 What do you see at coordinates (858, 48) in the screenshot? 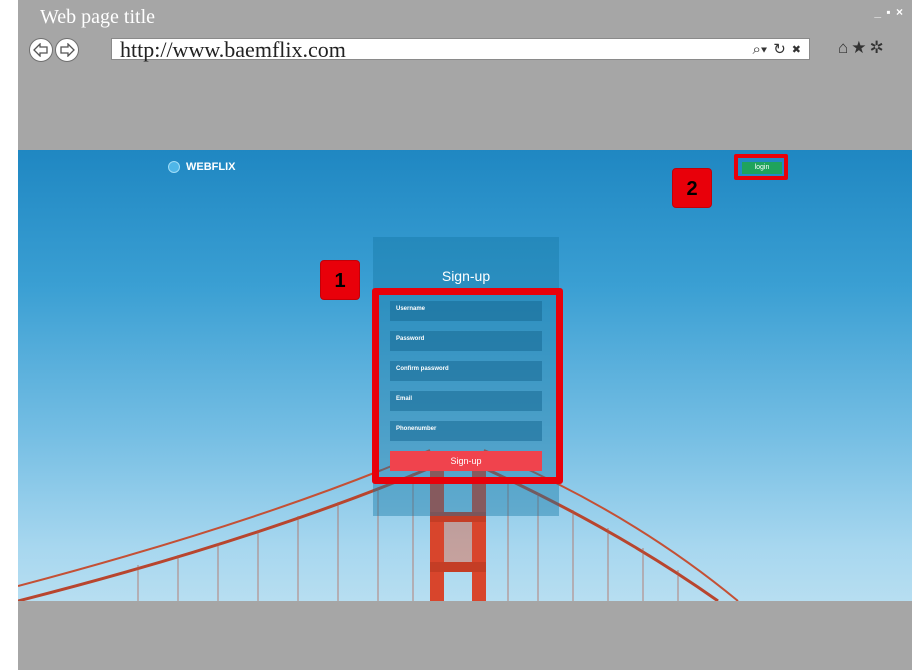
I see `favorites-star-icon: ★` at bounding box center [858, 48].